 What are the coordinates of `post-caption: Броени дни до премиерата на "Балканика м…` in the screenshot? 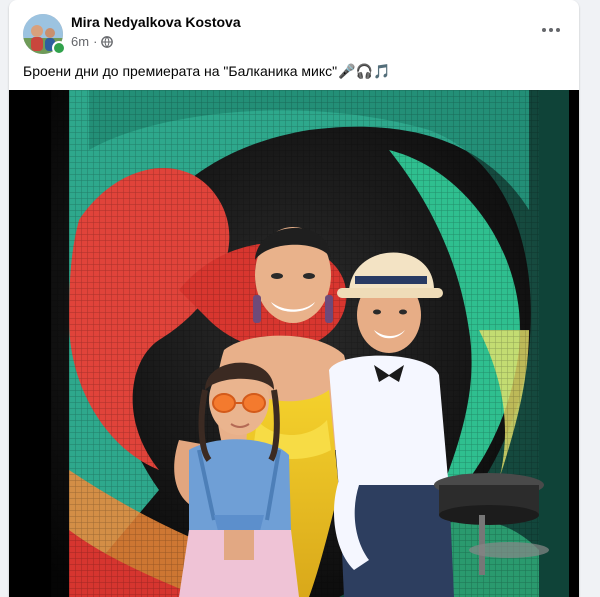 It's located at (180, 71).